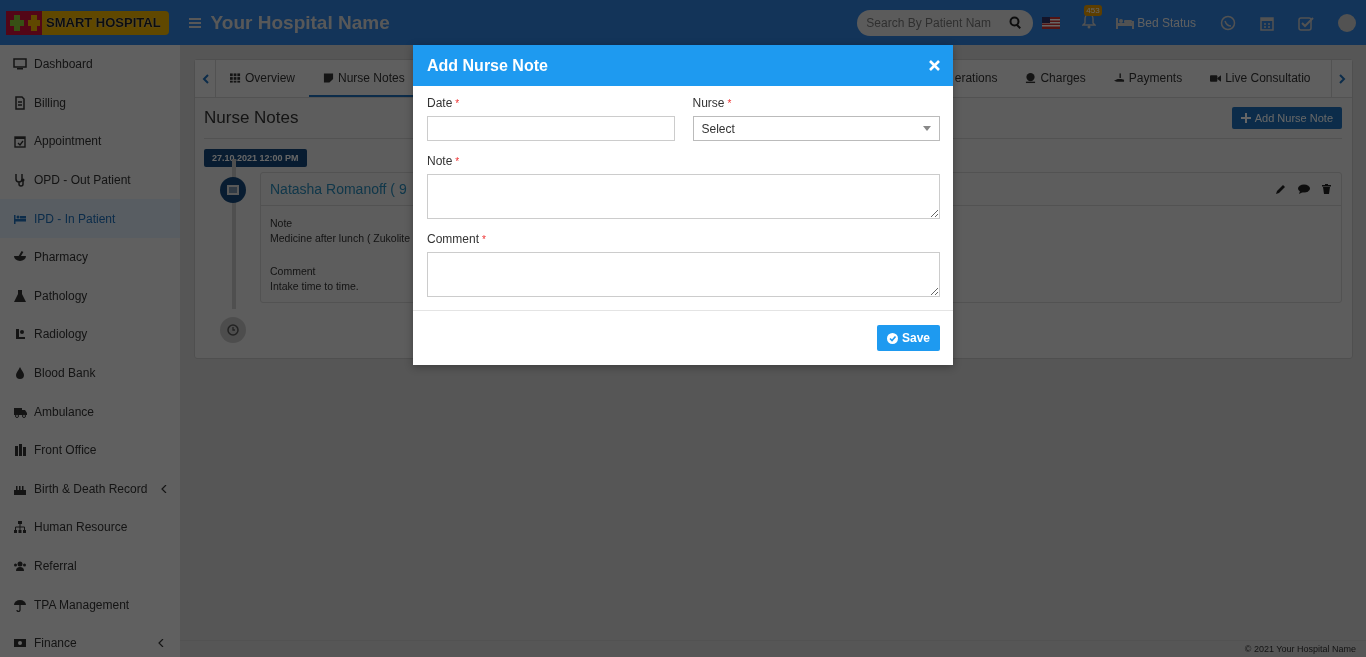 This screenshot has height=657, width=1366. I want to click on sidebar-item: Pathology, so click(90, 296).